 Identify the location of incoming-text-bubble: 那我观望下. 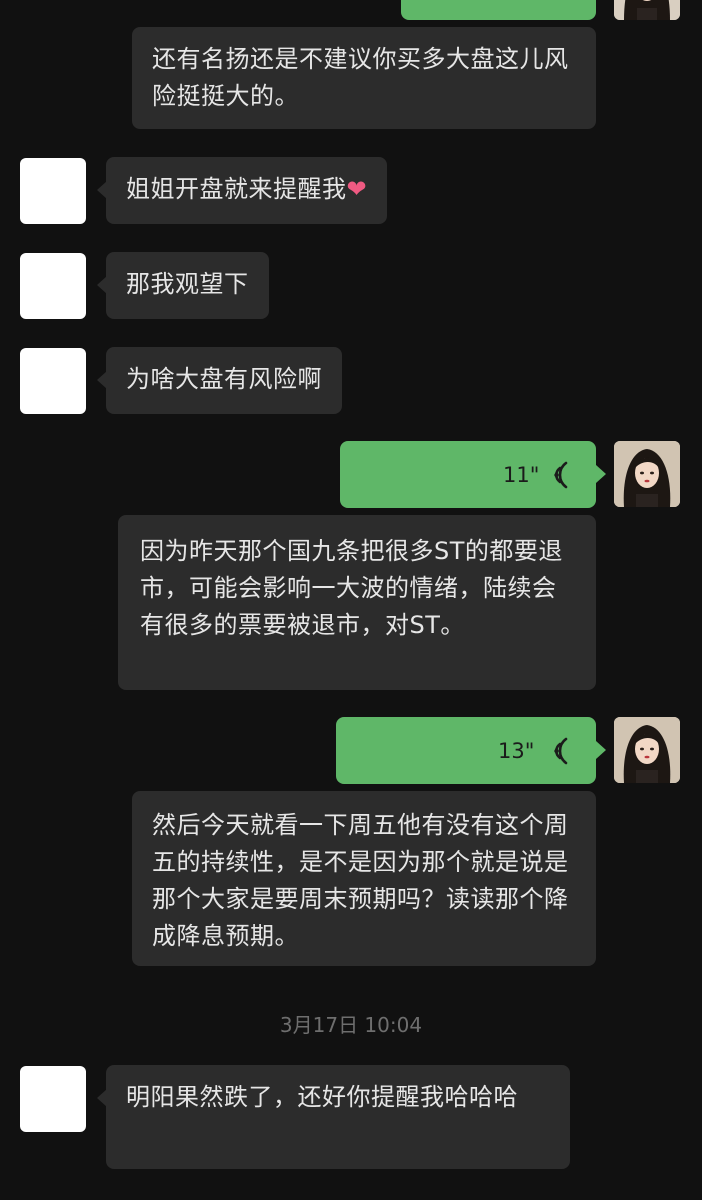
(187, 285).